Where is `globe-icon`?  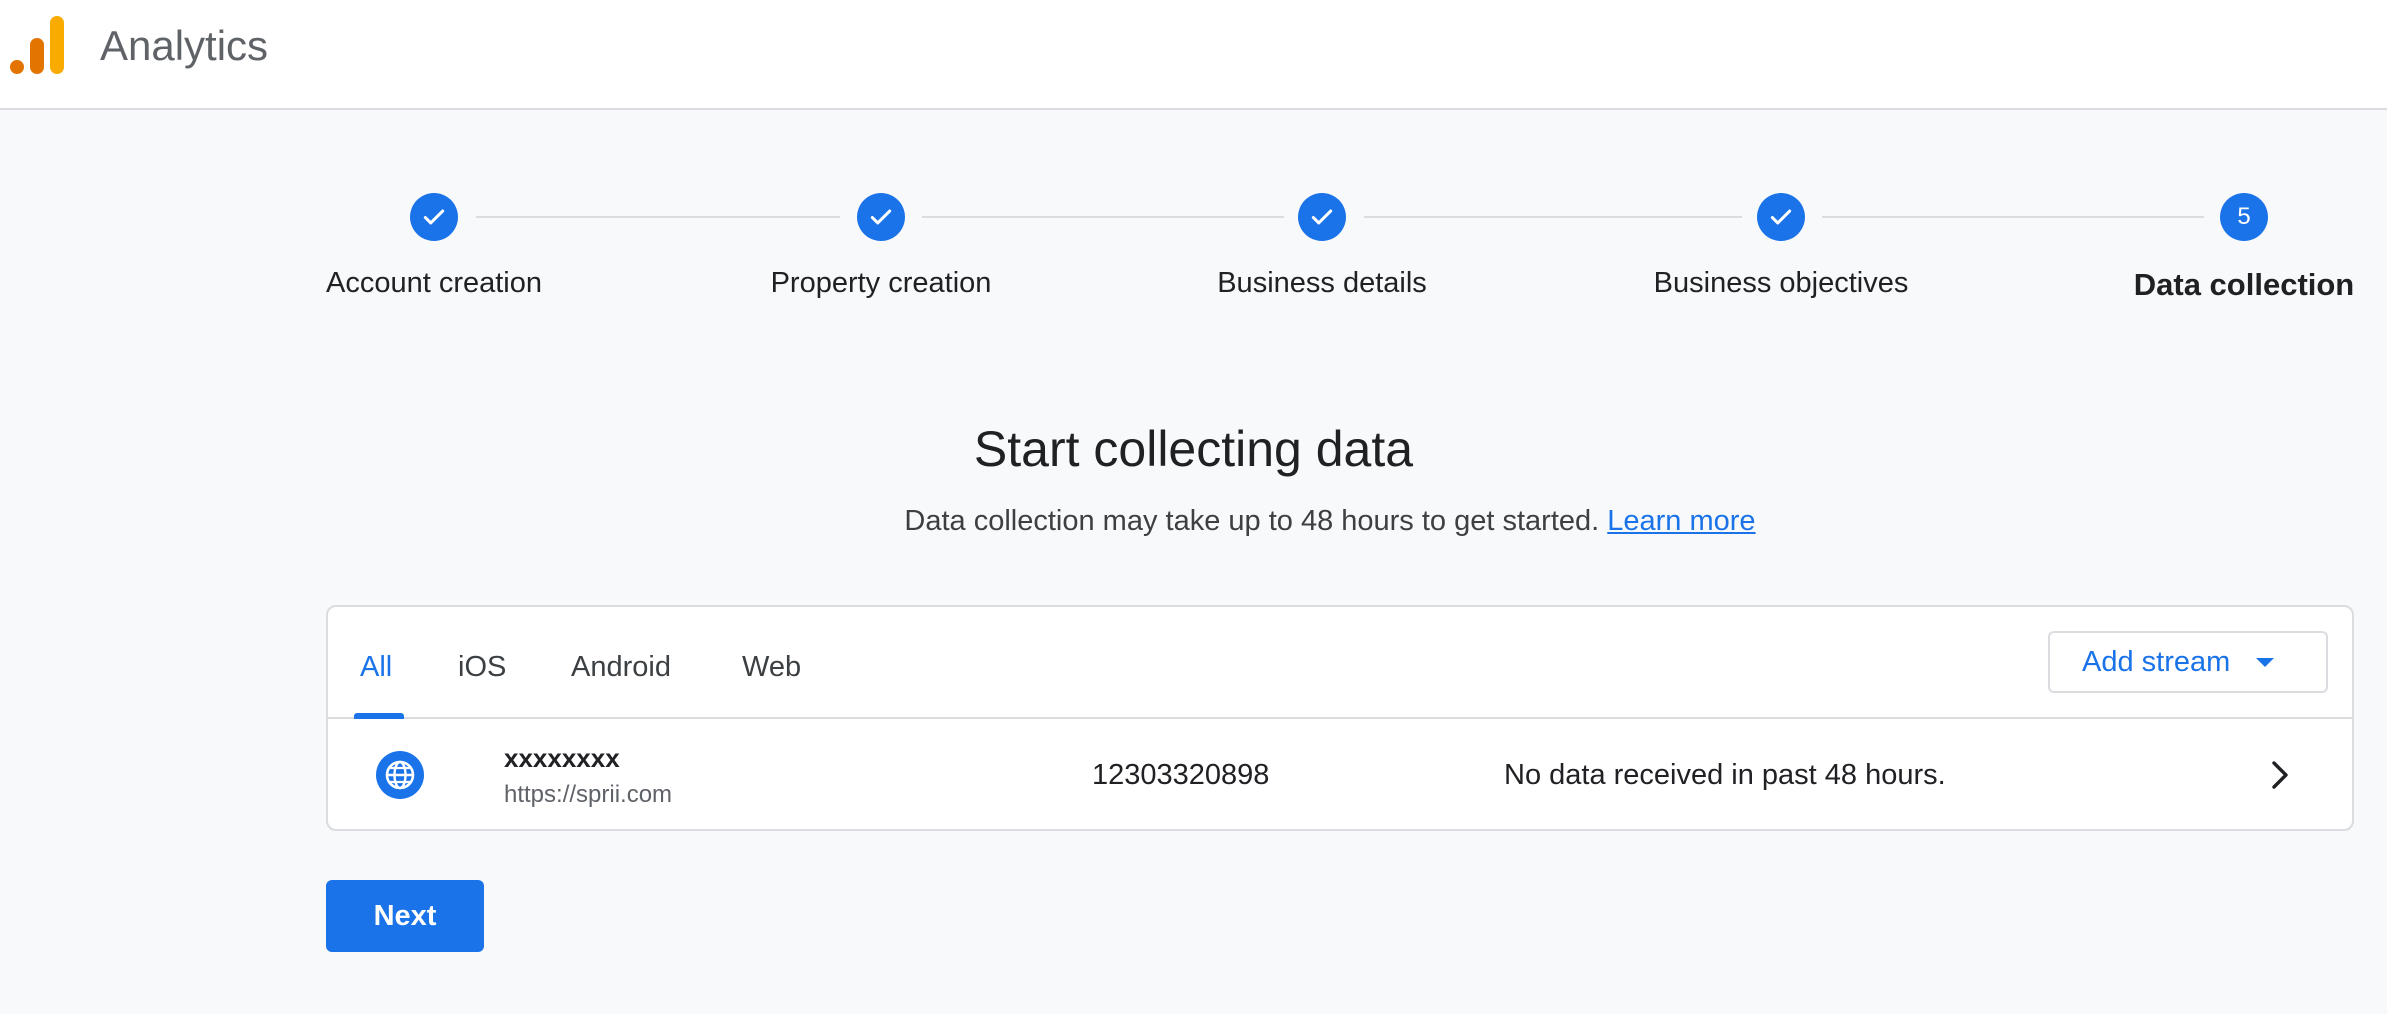 globe-icon is located at coordinates (400, 775).